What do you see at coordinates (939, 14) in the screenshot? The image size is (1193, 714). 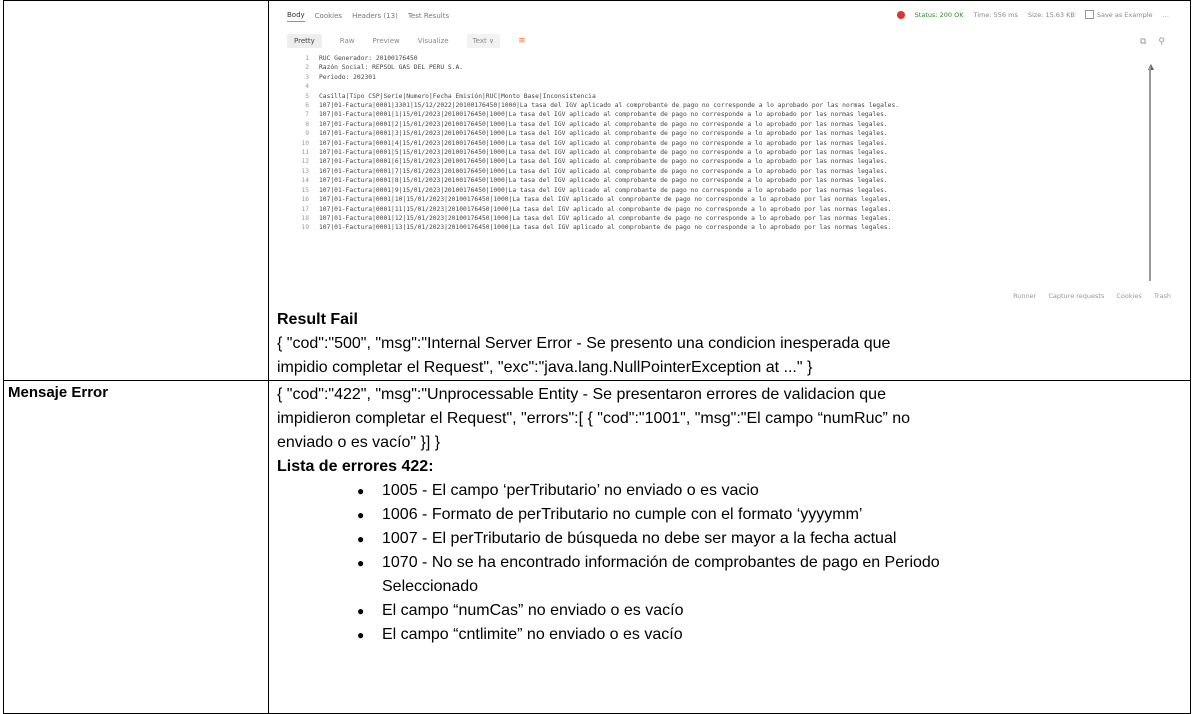 I see `status-code: Status: 200 OK` at bounding box center [939, 14].